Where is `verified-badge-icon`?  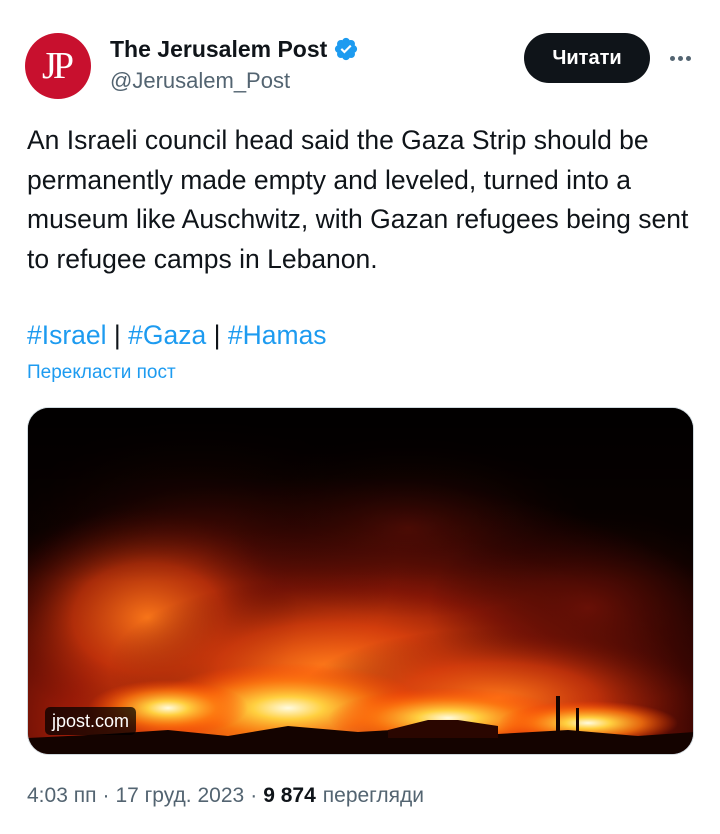
verified-badge-icon is located at coordinates (346, 49).